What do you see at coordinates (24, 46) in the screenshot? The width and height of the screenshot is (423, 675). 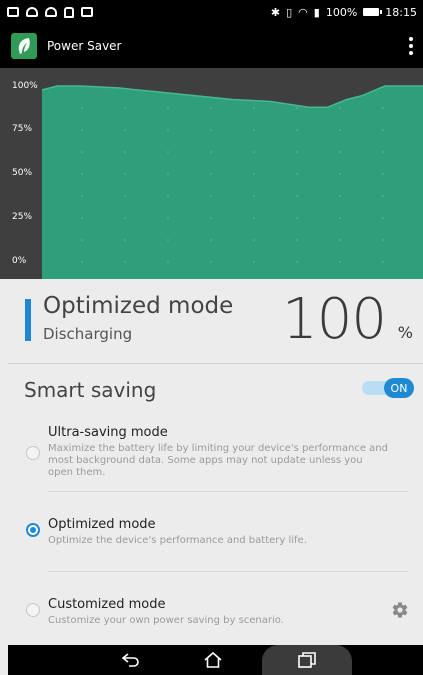 I see `leaf-icon` at bounding box center [24, 46].